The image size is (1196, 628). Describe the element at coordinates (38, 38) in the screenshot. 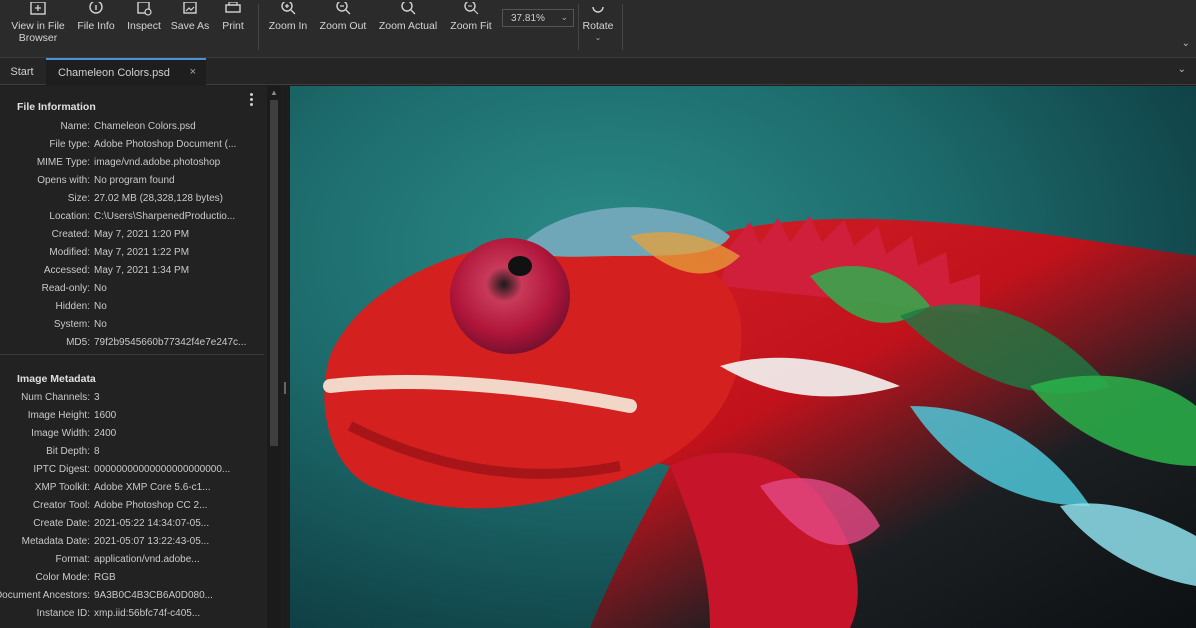

I see `view-in-file-browser-label-line2: Browser` at that location.